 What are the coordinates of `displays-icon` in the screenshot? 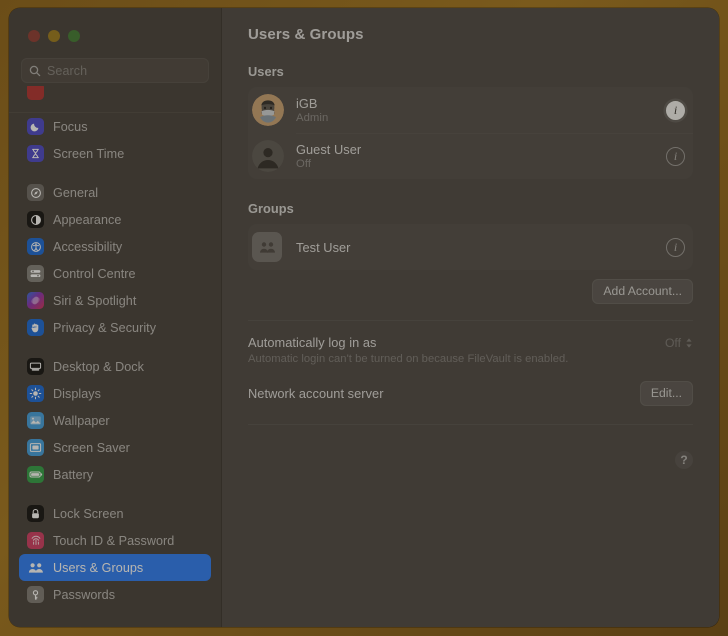 It's located at (35, 393).